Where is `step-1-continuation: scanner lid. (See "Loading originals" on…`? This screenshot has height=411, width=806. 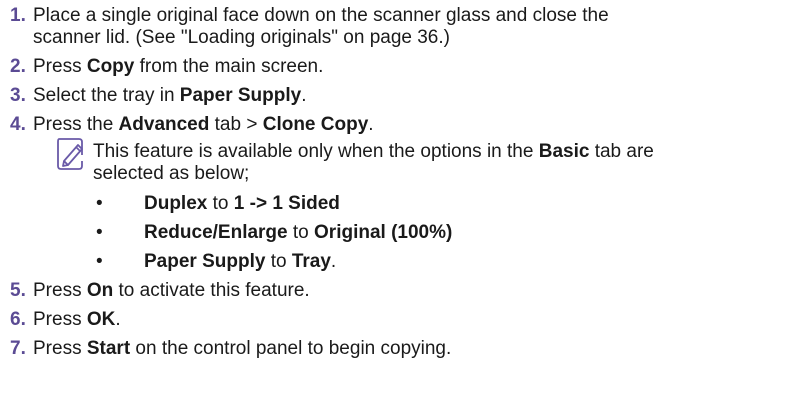
step-1-continuation: scanner lid. (See "Loading originals" on… is located at coordinates (241, 37).